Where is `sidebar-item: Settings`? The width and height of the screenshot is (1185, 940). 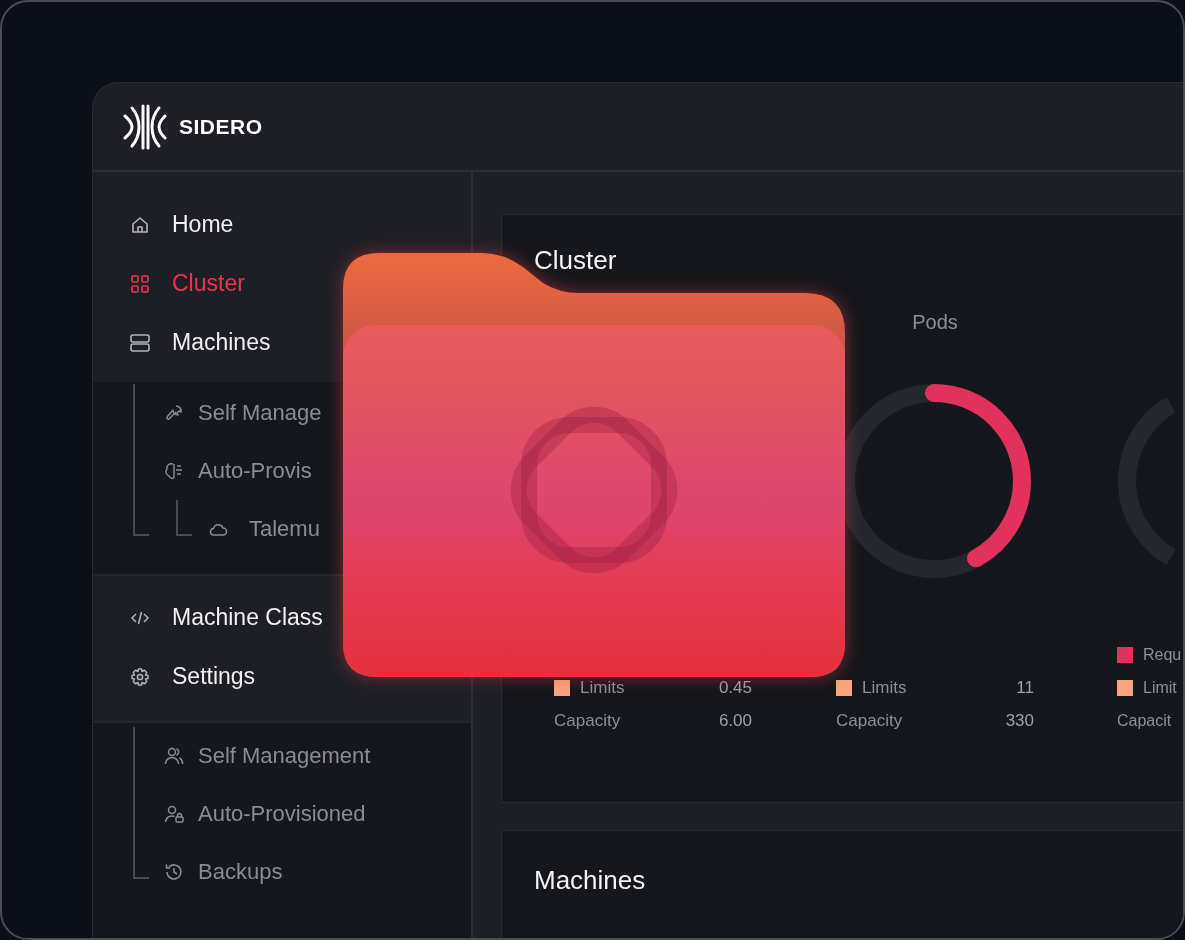 sidebar-item: Settings is located at coordinates (193, 676).